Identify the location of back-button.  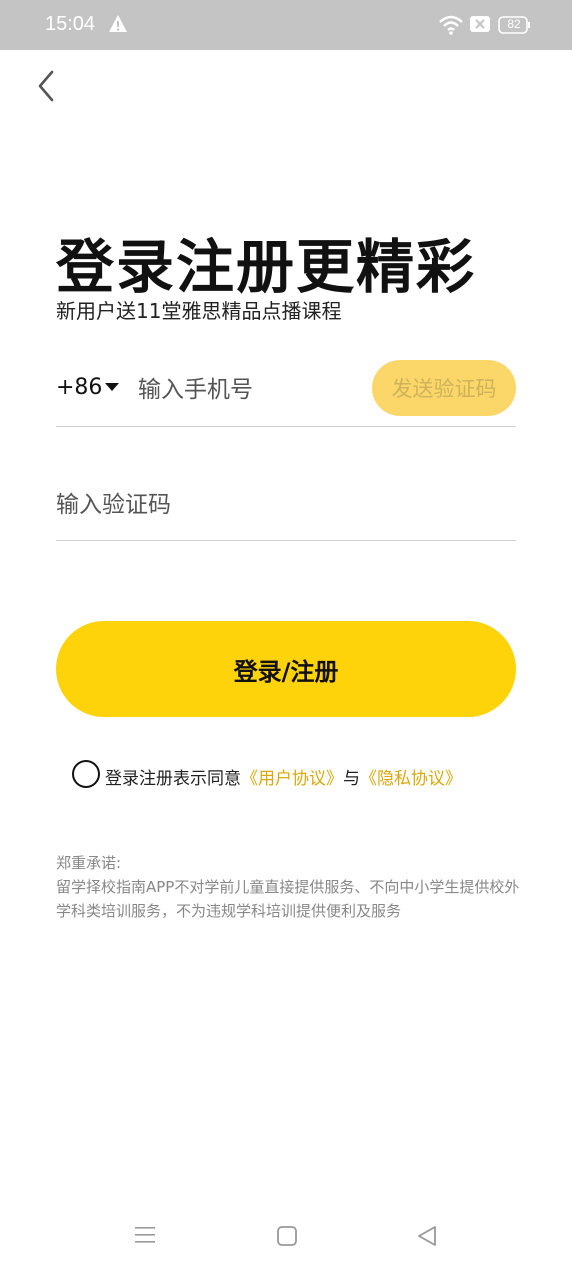
(46, 86).